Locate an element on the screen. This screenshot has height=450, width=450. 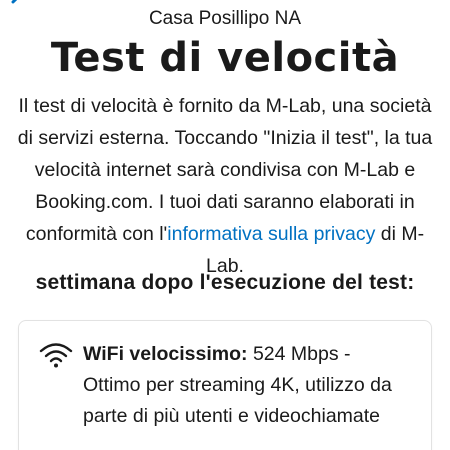
week-note: settimana dopo l'esecuzione del test: is located at coordinates (225, 282).